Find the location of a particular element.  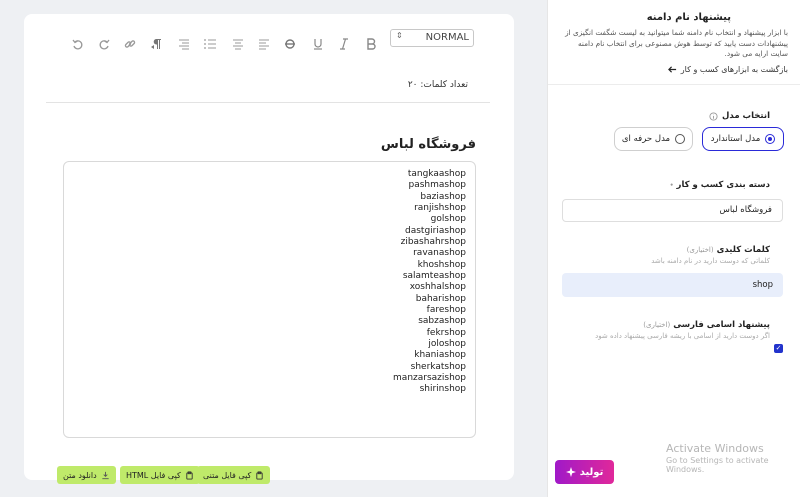

word-count: تعداد کلمات: ۲۰ is located at coordinates (437, 85).